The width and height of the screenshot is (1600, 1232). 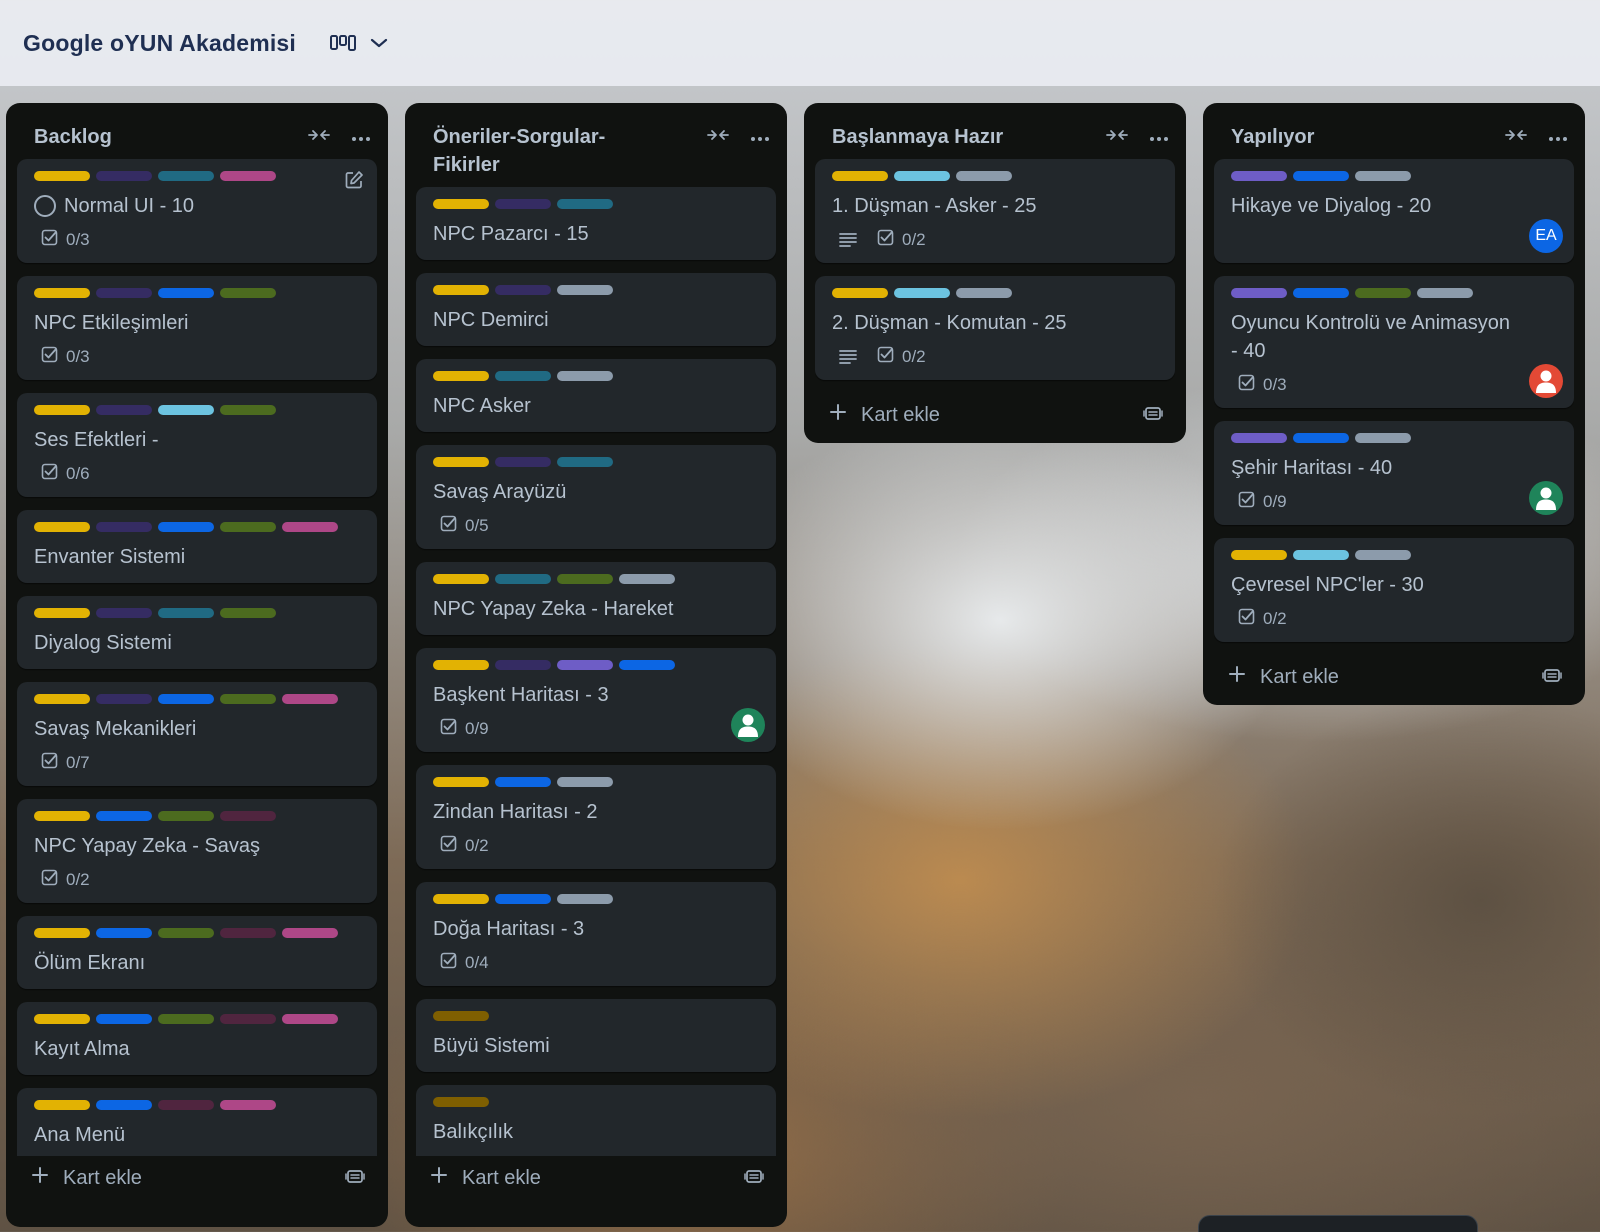 I want to click on board-view-icon, so click(x=343, y=43).